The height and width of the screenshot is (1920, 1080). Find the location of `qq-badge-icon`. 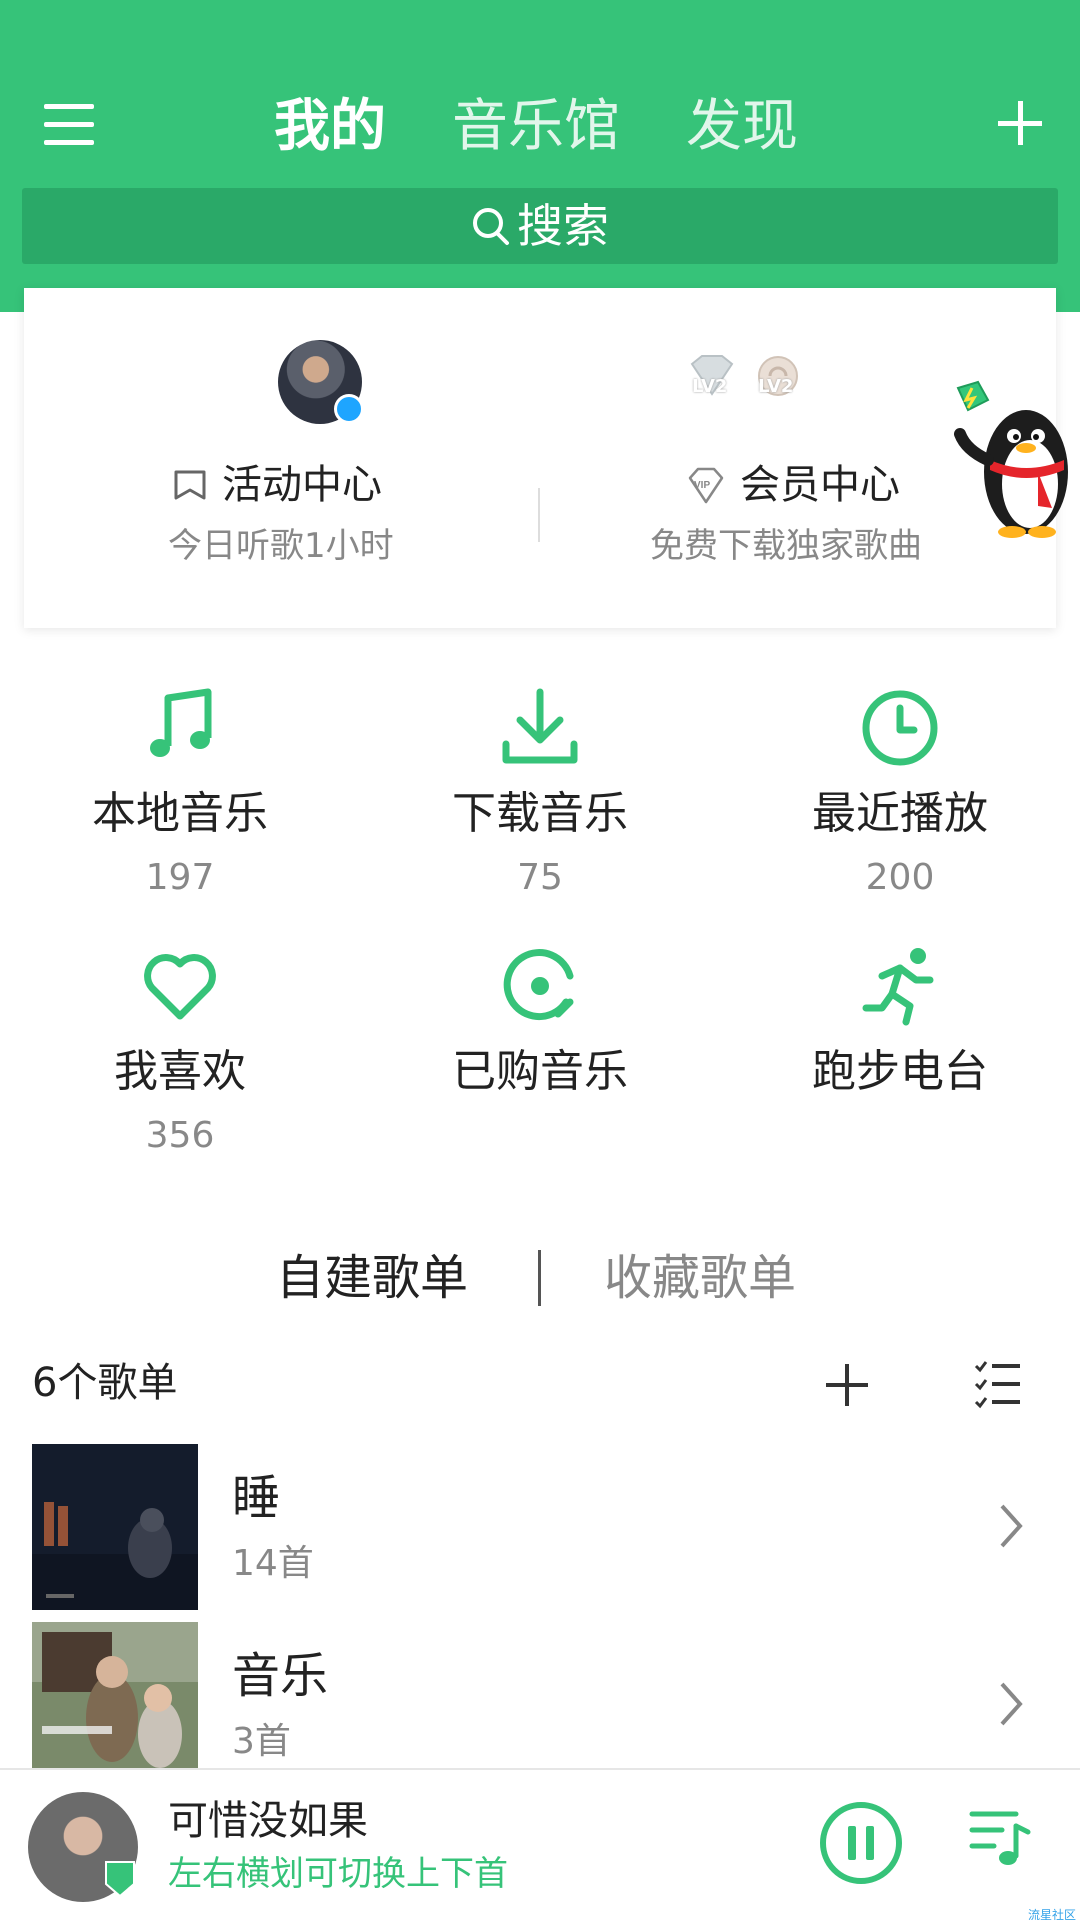

qq-badge-icon is located at coordinates (349, 409).